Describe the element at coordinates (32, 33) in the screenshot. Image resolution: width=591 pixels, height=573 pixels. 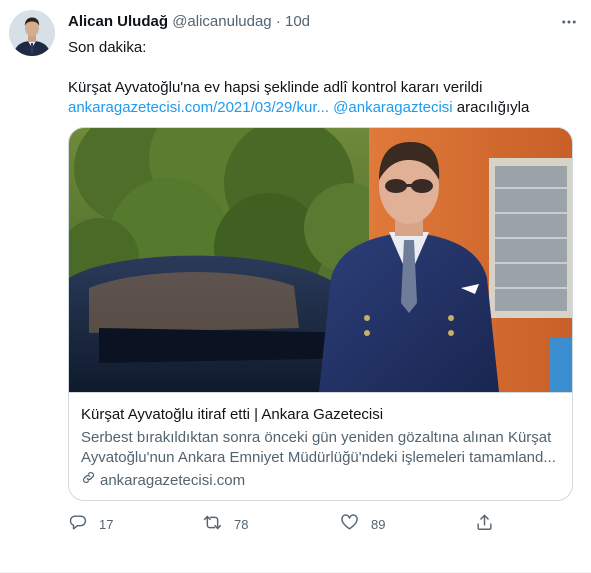
I see `avatar` at that location.